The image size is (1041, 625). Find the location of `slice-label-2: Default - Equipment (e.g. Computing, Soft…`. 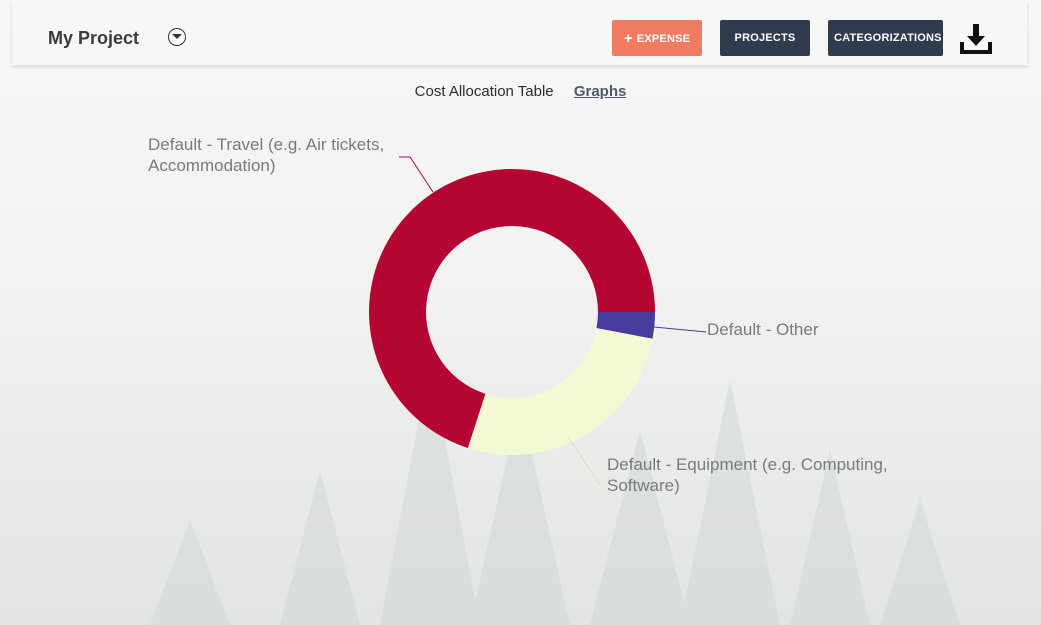

slice-label-2: Default - Equipment (e.g. Computing, Soft… is located at coordinates (747, 475).